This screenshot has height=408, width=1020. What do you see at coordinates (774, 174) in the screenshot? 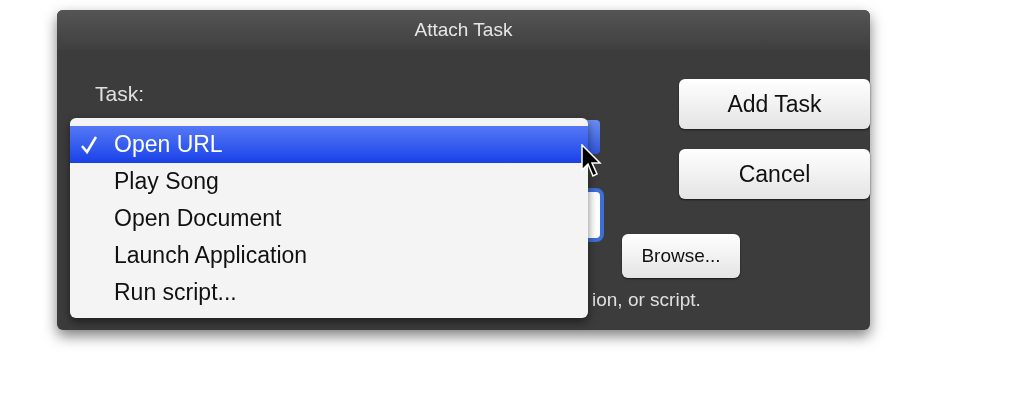
I see `dialog-button: Cancel` at bounding box center [774, 174].